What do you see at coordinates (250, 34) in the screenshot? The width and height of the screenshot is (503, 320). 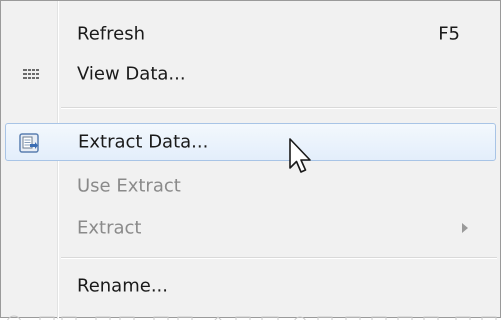 I see `menu-item-refresh: Refresh F5` at bounding box center [250, 34].